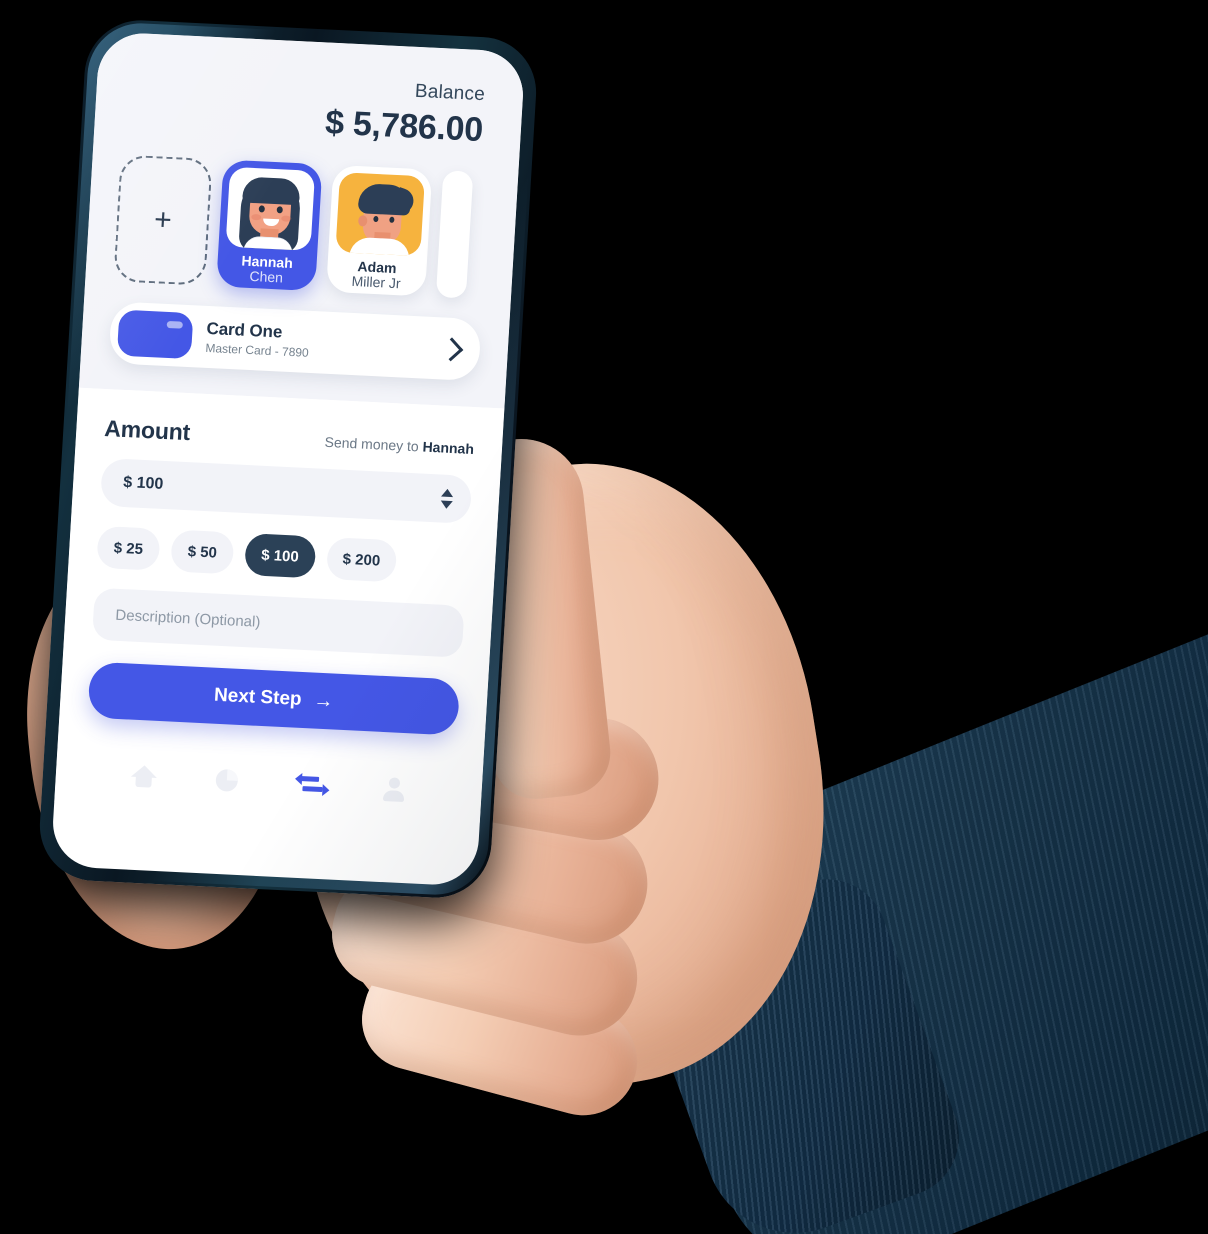 The image size is (1208, 1234). I want to click on arrow-right-icon: →, so click(323, 701).